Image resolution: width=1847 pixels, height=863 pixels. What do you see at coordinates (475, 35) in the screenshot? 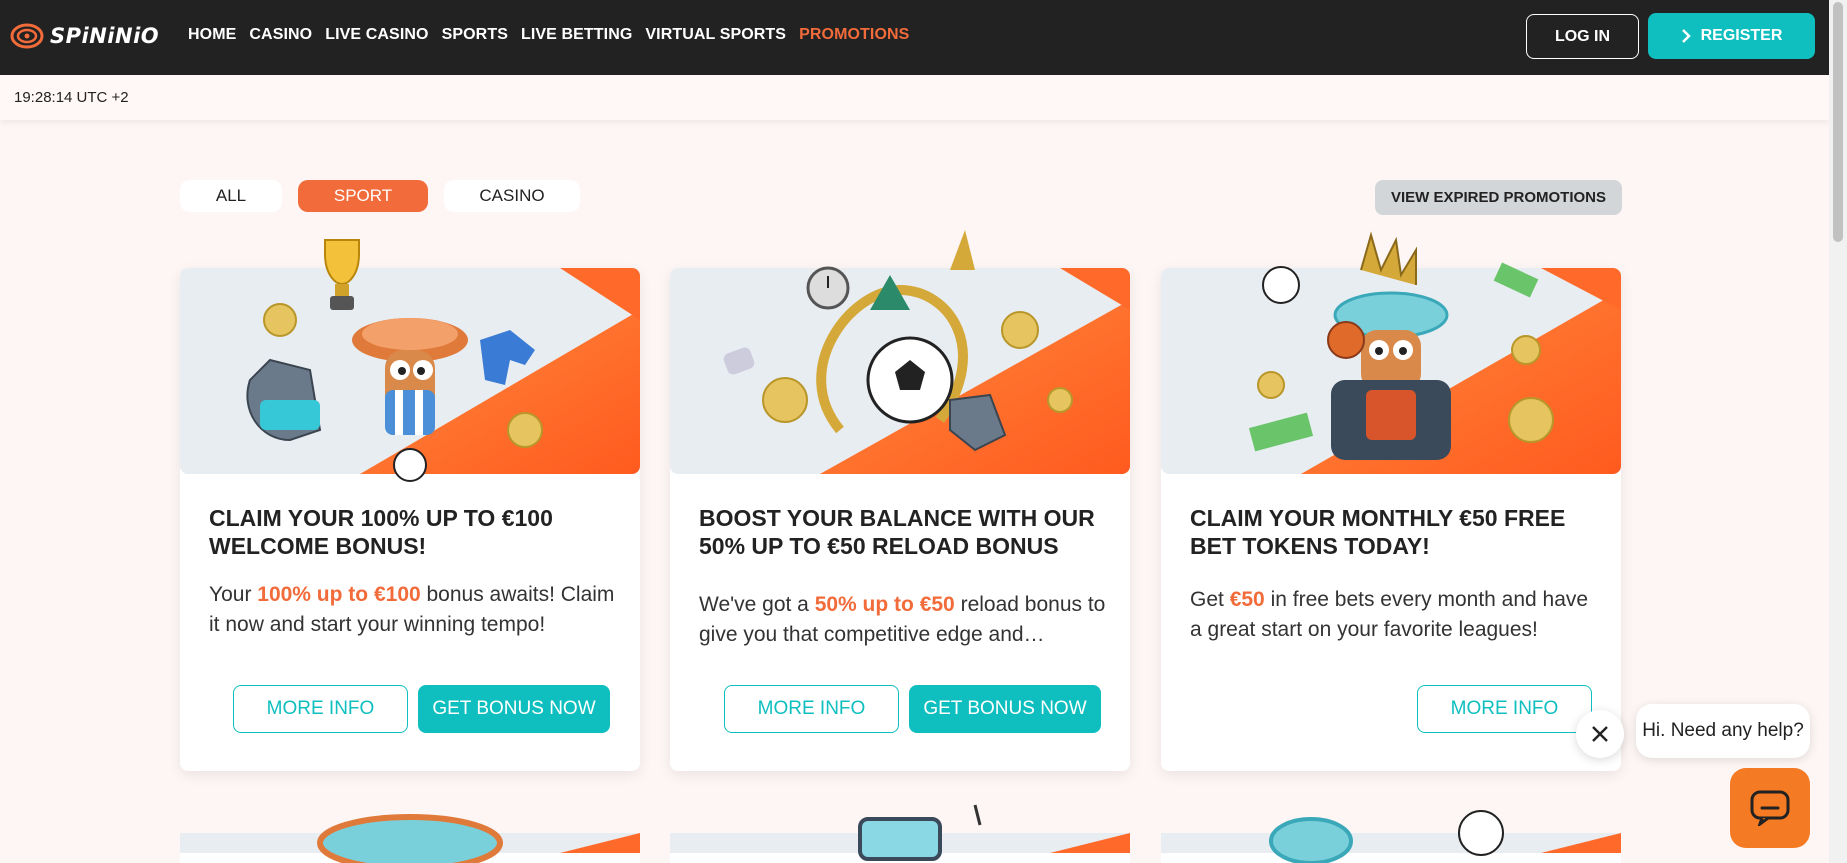
I see `nav-sports: SPORTS` at bounding box center [475, 35].